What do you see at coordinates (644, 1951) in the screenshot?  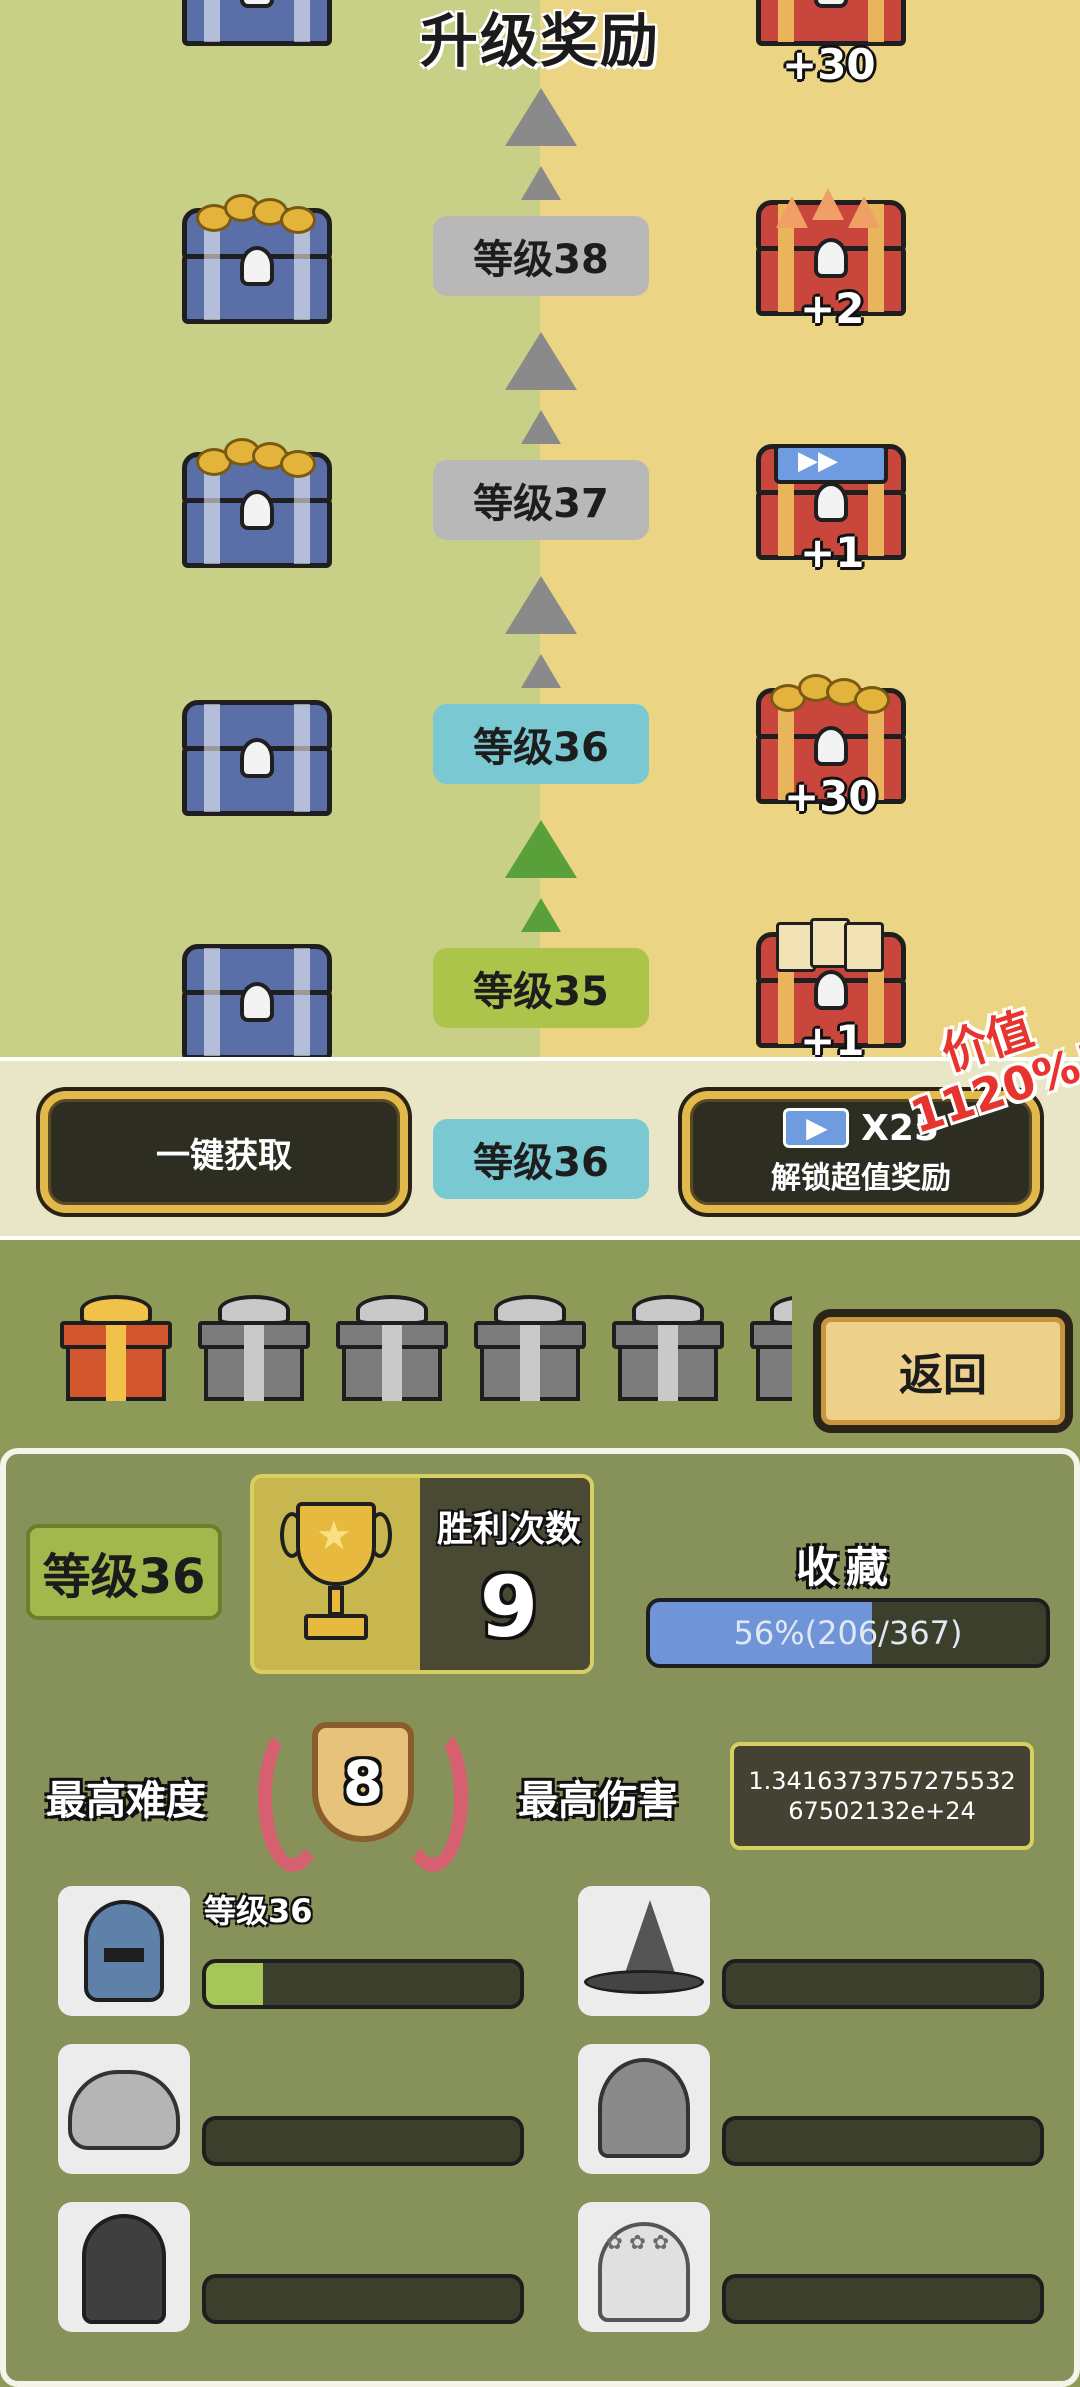 I see `witch-hat-icon` at bounding box center [644, 1951].